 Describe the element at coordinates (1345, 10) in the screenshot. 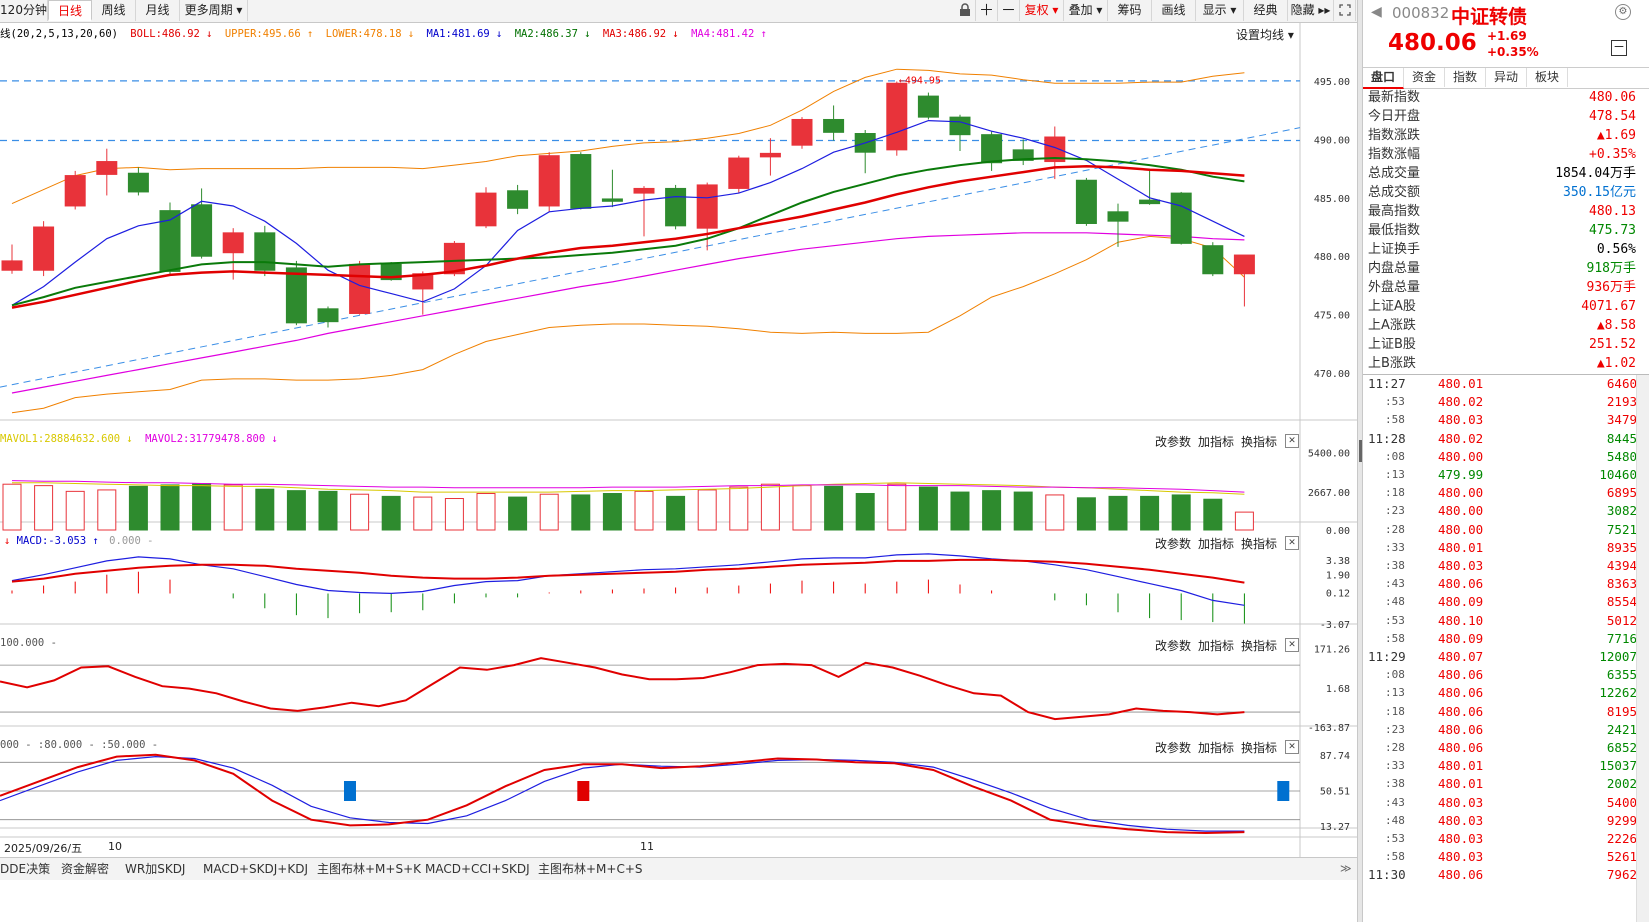

I see `fullscreen-icon` at that location.